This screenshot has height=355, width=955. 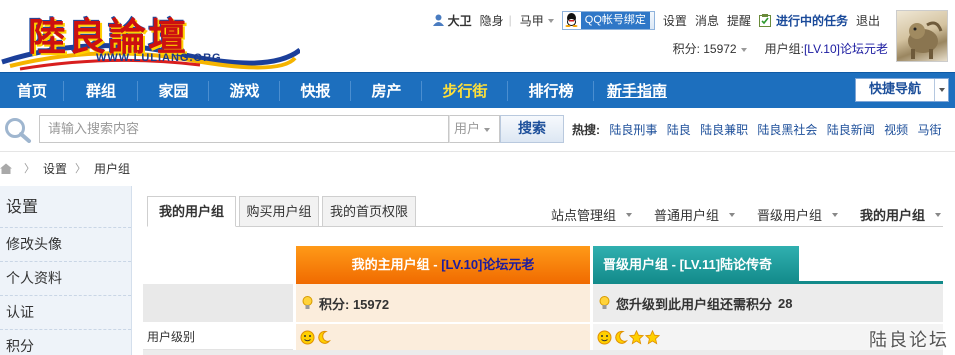 I want to click on breadcrumb-usergroup: 用户组, so click(x=112, y=168).